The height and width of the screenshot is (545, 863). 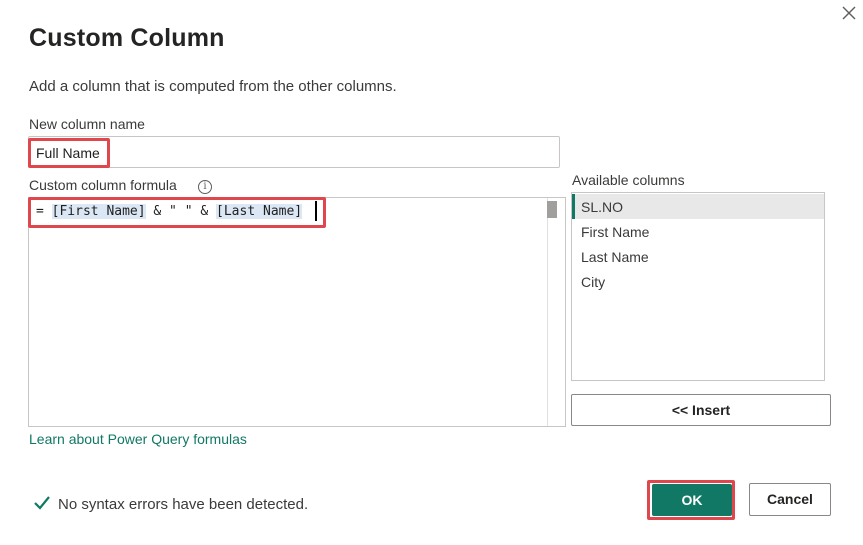 What do you see at coordinates (691, 500) in the screenshot?
I see `highlight-ok-button` at bounding box center [691, 500].